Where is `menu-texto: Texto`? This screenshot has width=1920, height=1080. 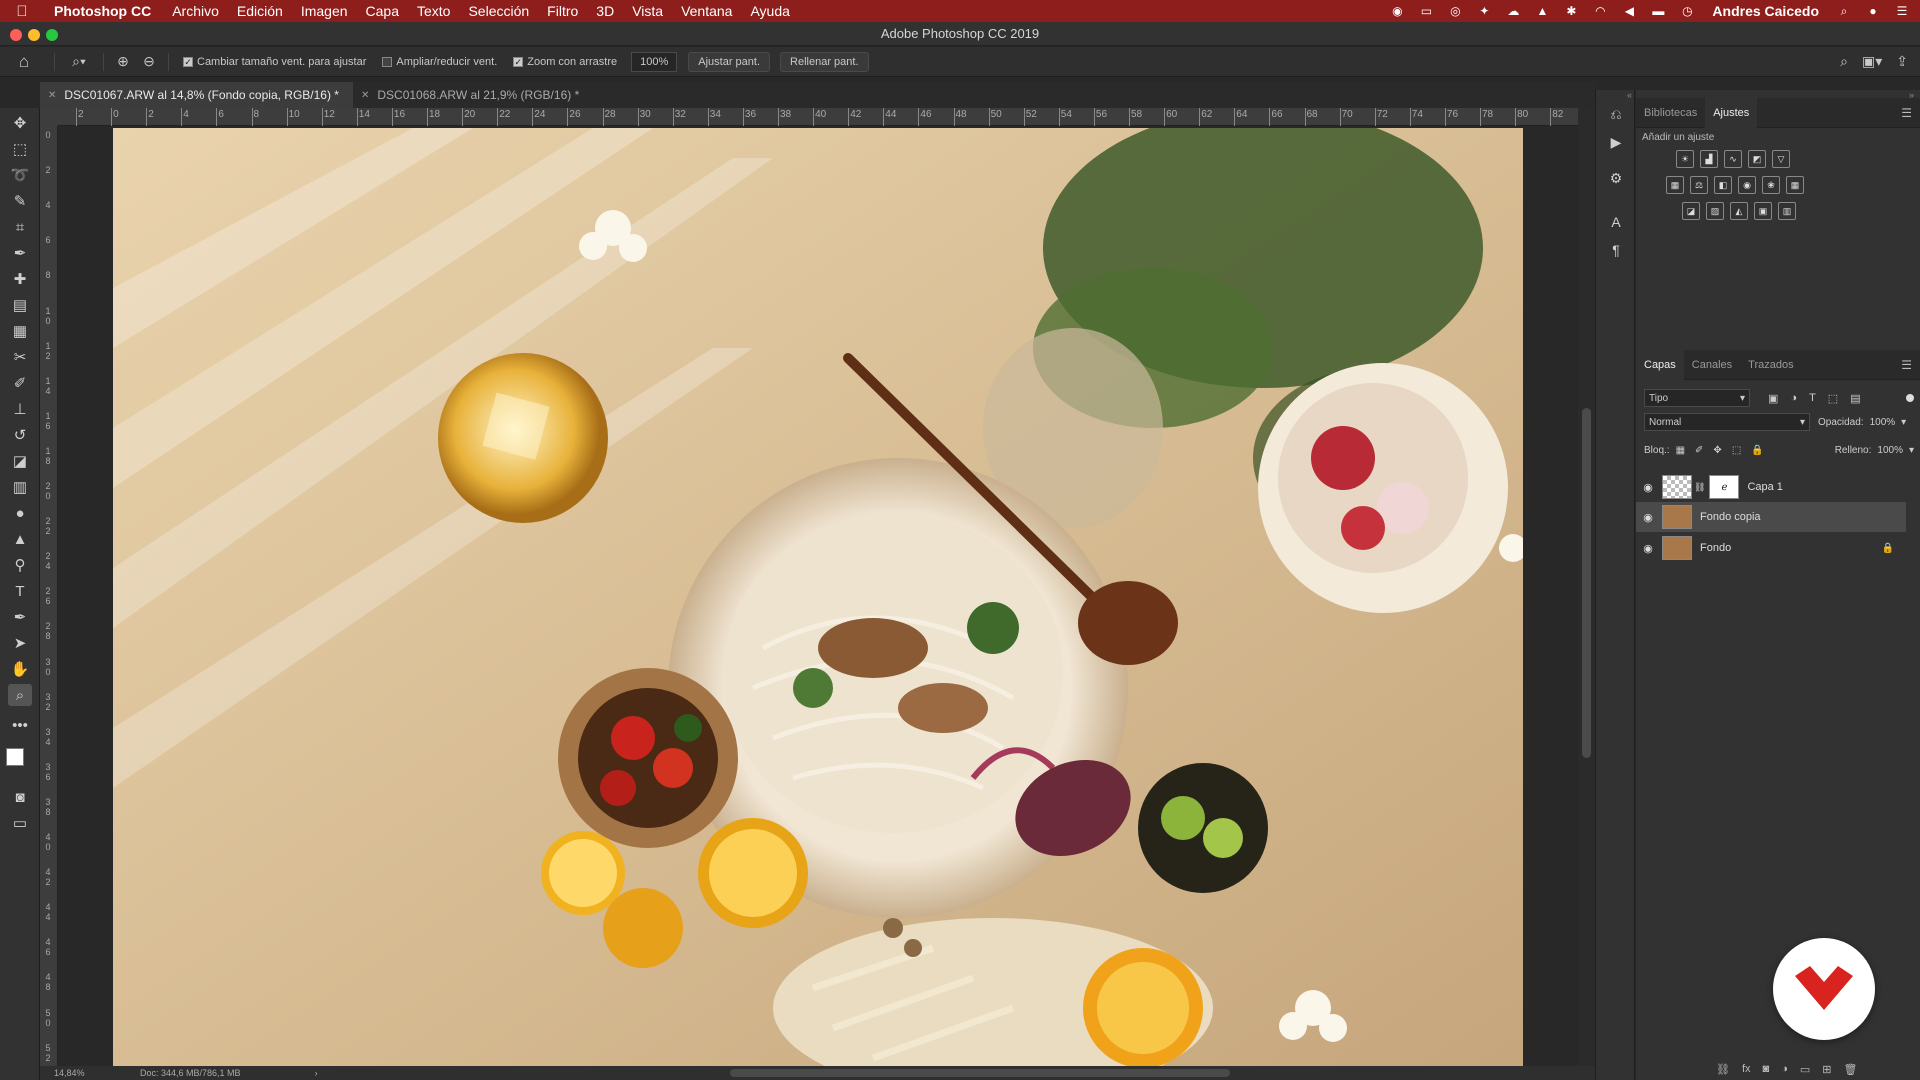
menu-texto: Texto is located at coordinates (433, 11).